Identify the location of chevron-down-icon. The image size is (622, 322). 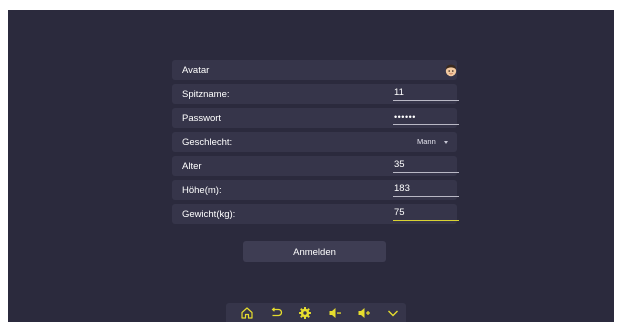
(393, 313).